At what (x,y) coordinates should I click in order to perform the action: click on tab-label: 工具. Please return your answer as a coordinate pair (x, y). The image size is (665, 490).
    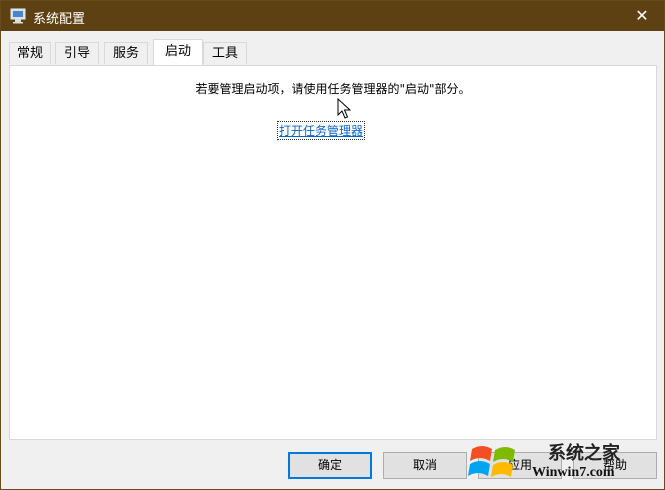
    Looking at the image, I should click on (224, 53).